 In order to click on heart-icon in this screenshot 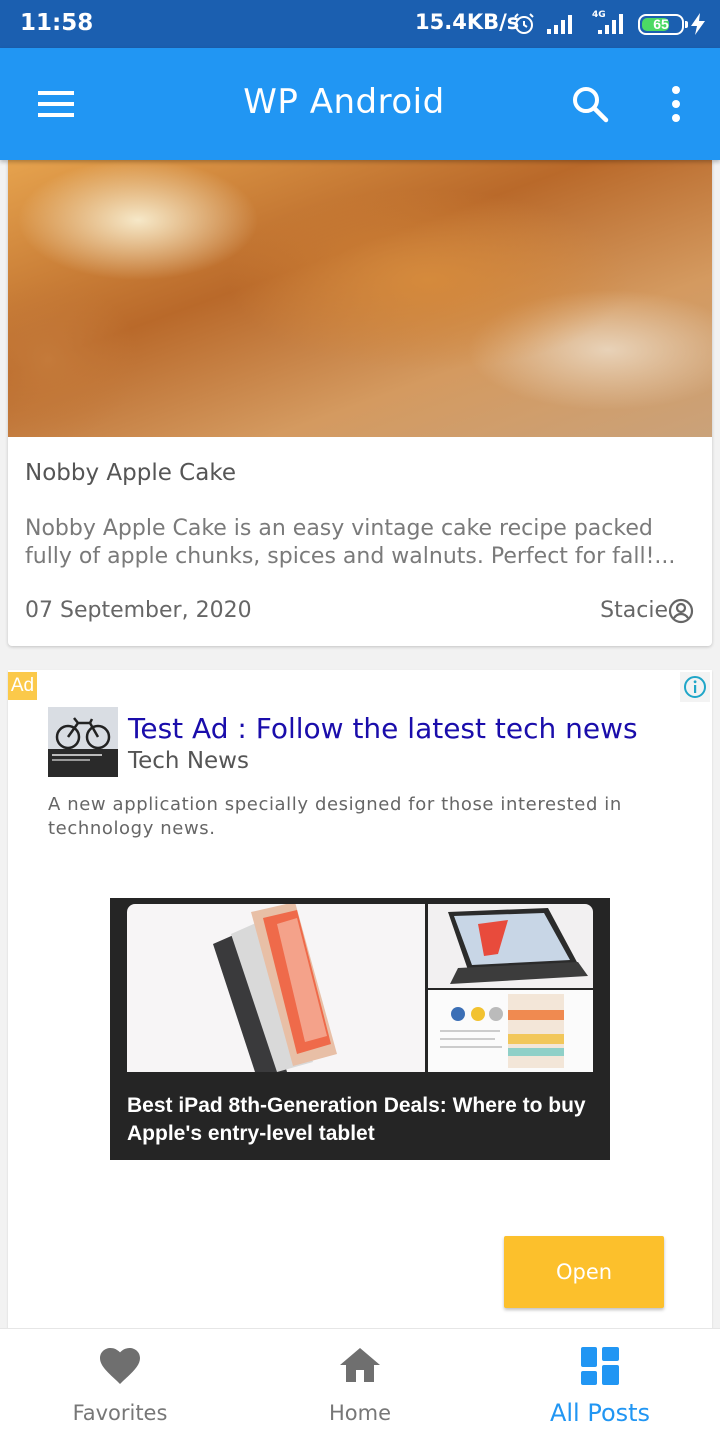, I will do `click(120, 1366)`.